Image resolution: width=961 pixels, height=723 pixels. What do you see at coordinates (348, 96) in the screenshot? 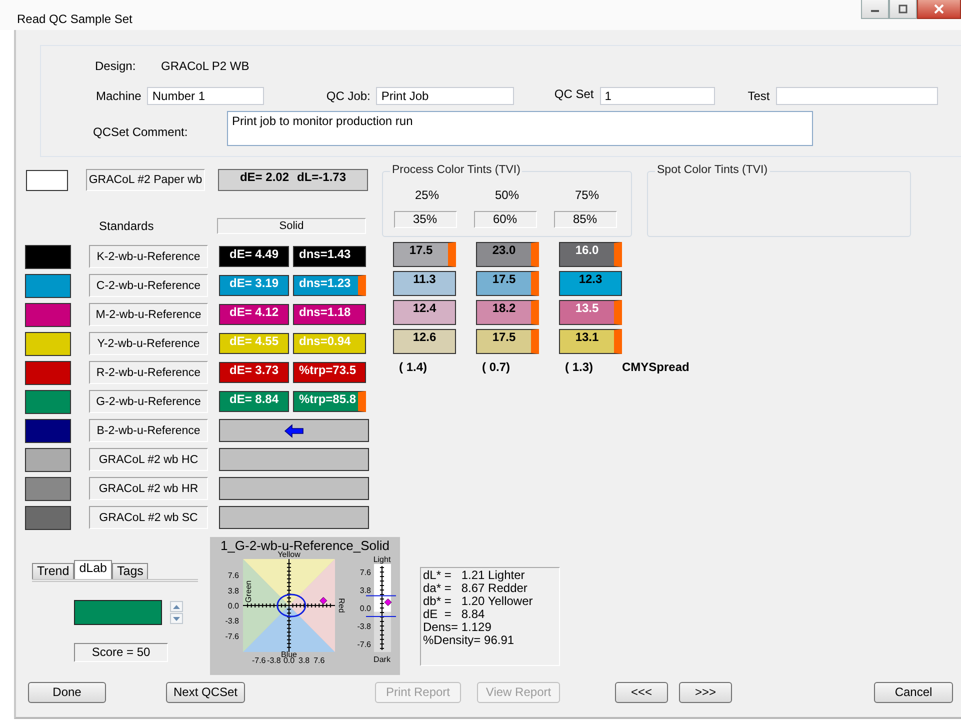
I see `field-label: QC Job:` at bounding box center [348, 96].